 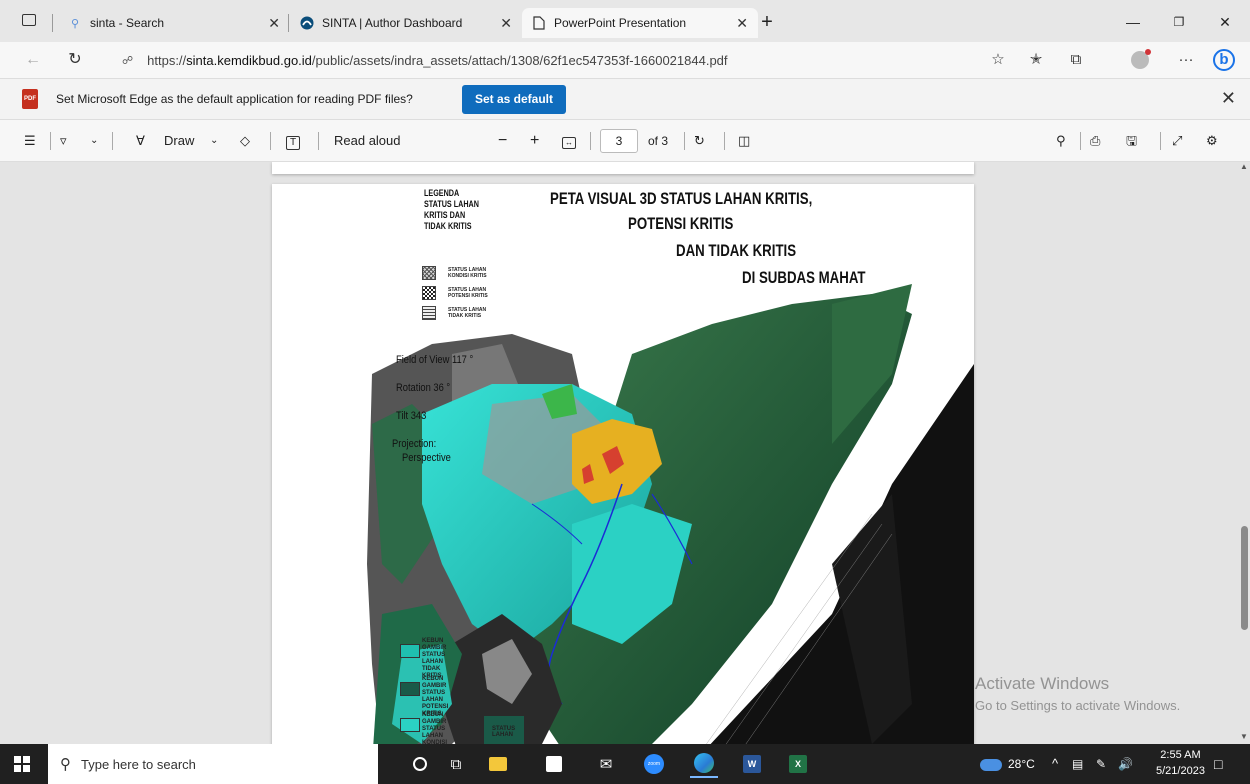 What do you see at coordinates (435, 360) in the screenshot?
I see `field-of-view-label: Field of View 117 °` at bounding box center [435, 360].